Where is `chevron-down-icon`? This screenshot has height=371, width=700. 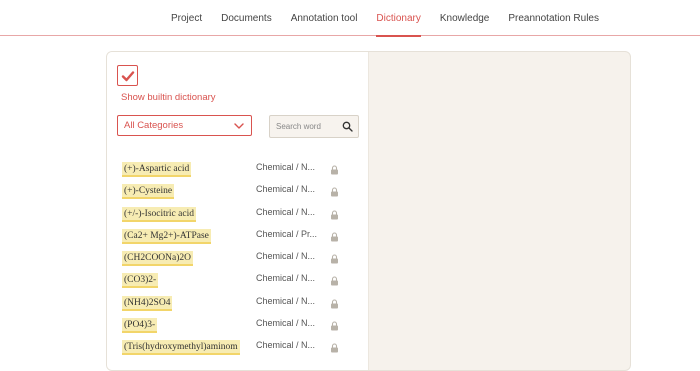
chevron-down-icon is located at coordinates (239, 126).